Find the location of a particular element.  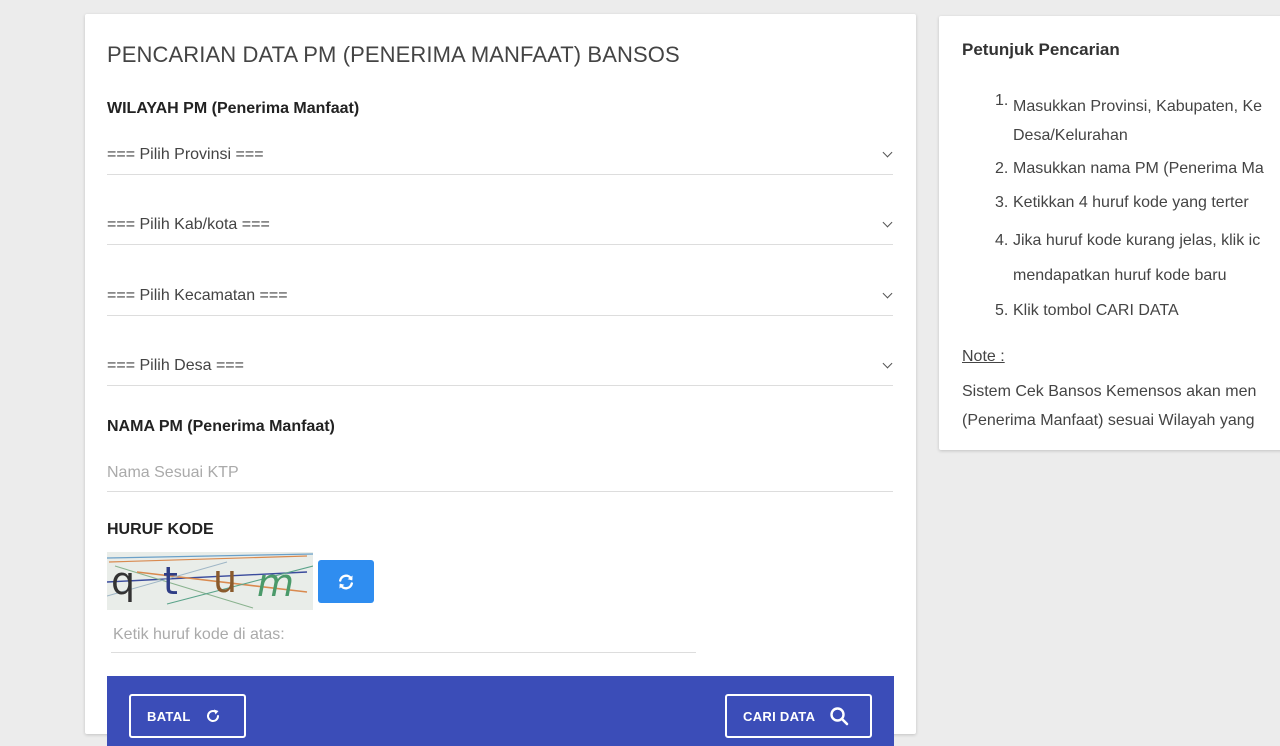

captcha-letter: t is located at coordinates (170, 581).